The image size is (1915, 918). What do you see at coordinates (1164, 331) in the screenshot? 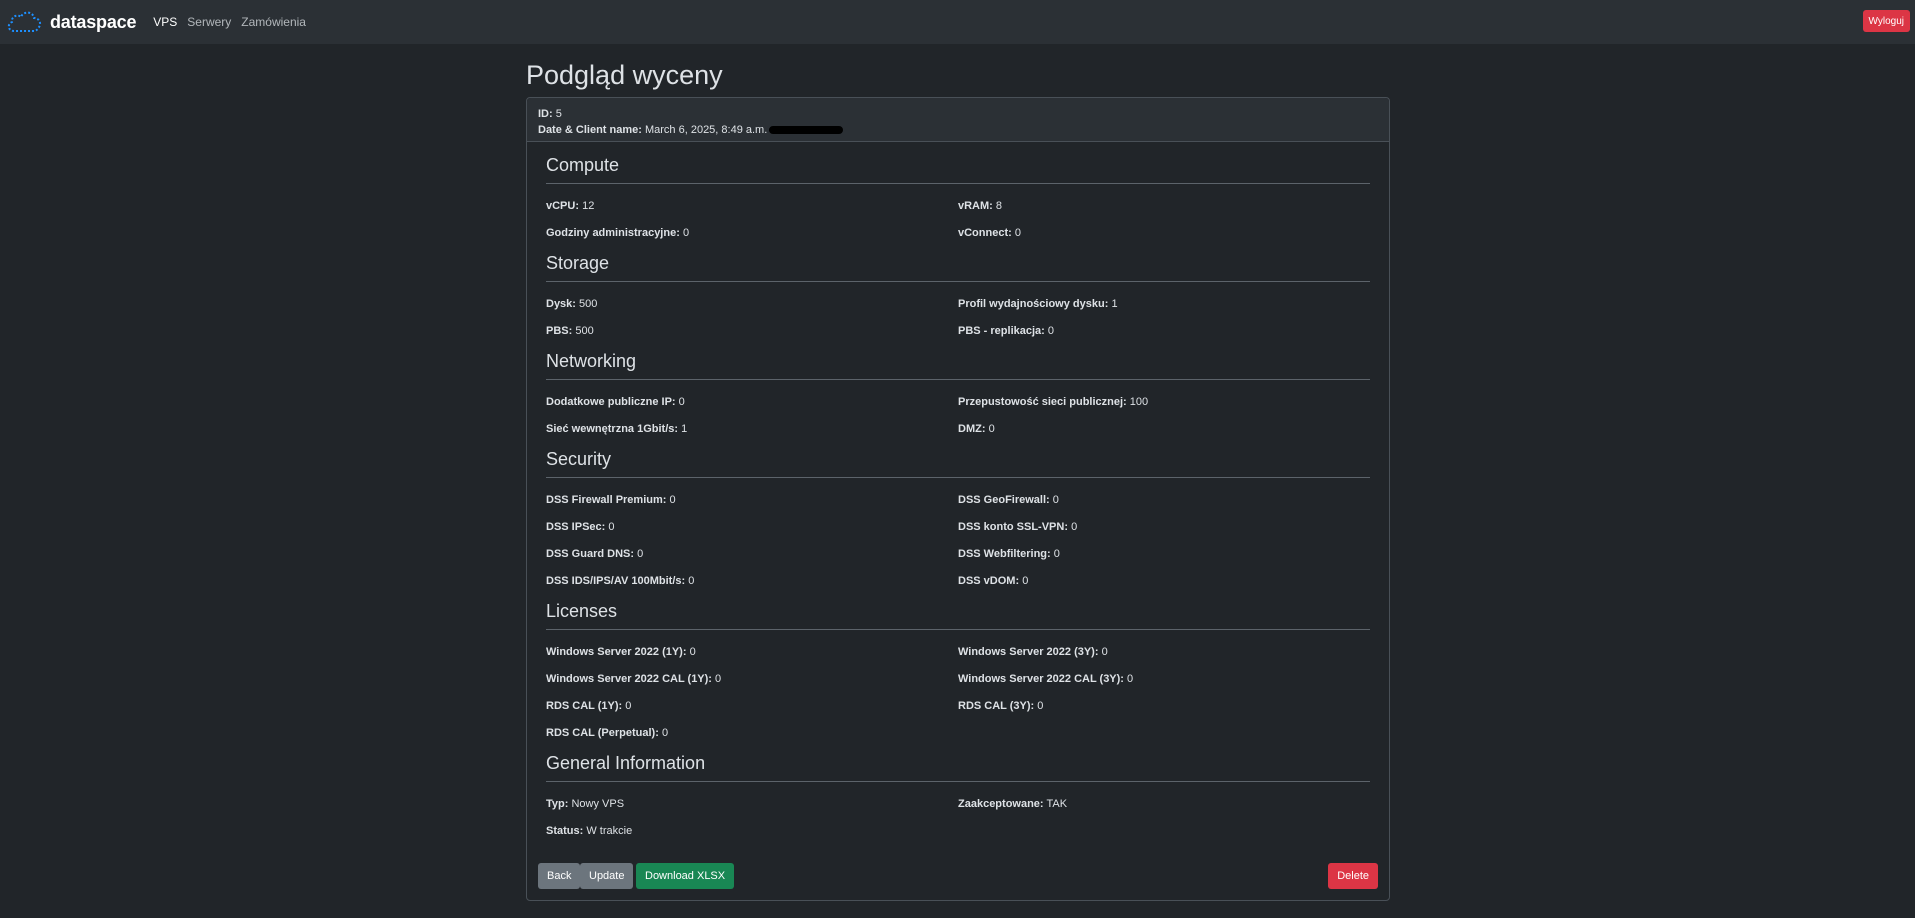
I see `field: PBS - replikacja: 0` at bounding box center [1164, 331].